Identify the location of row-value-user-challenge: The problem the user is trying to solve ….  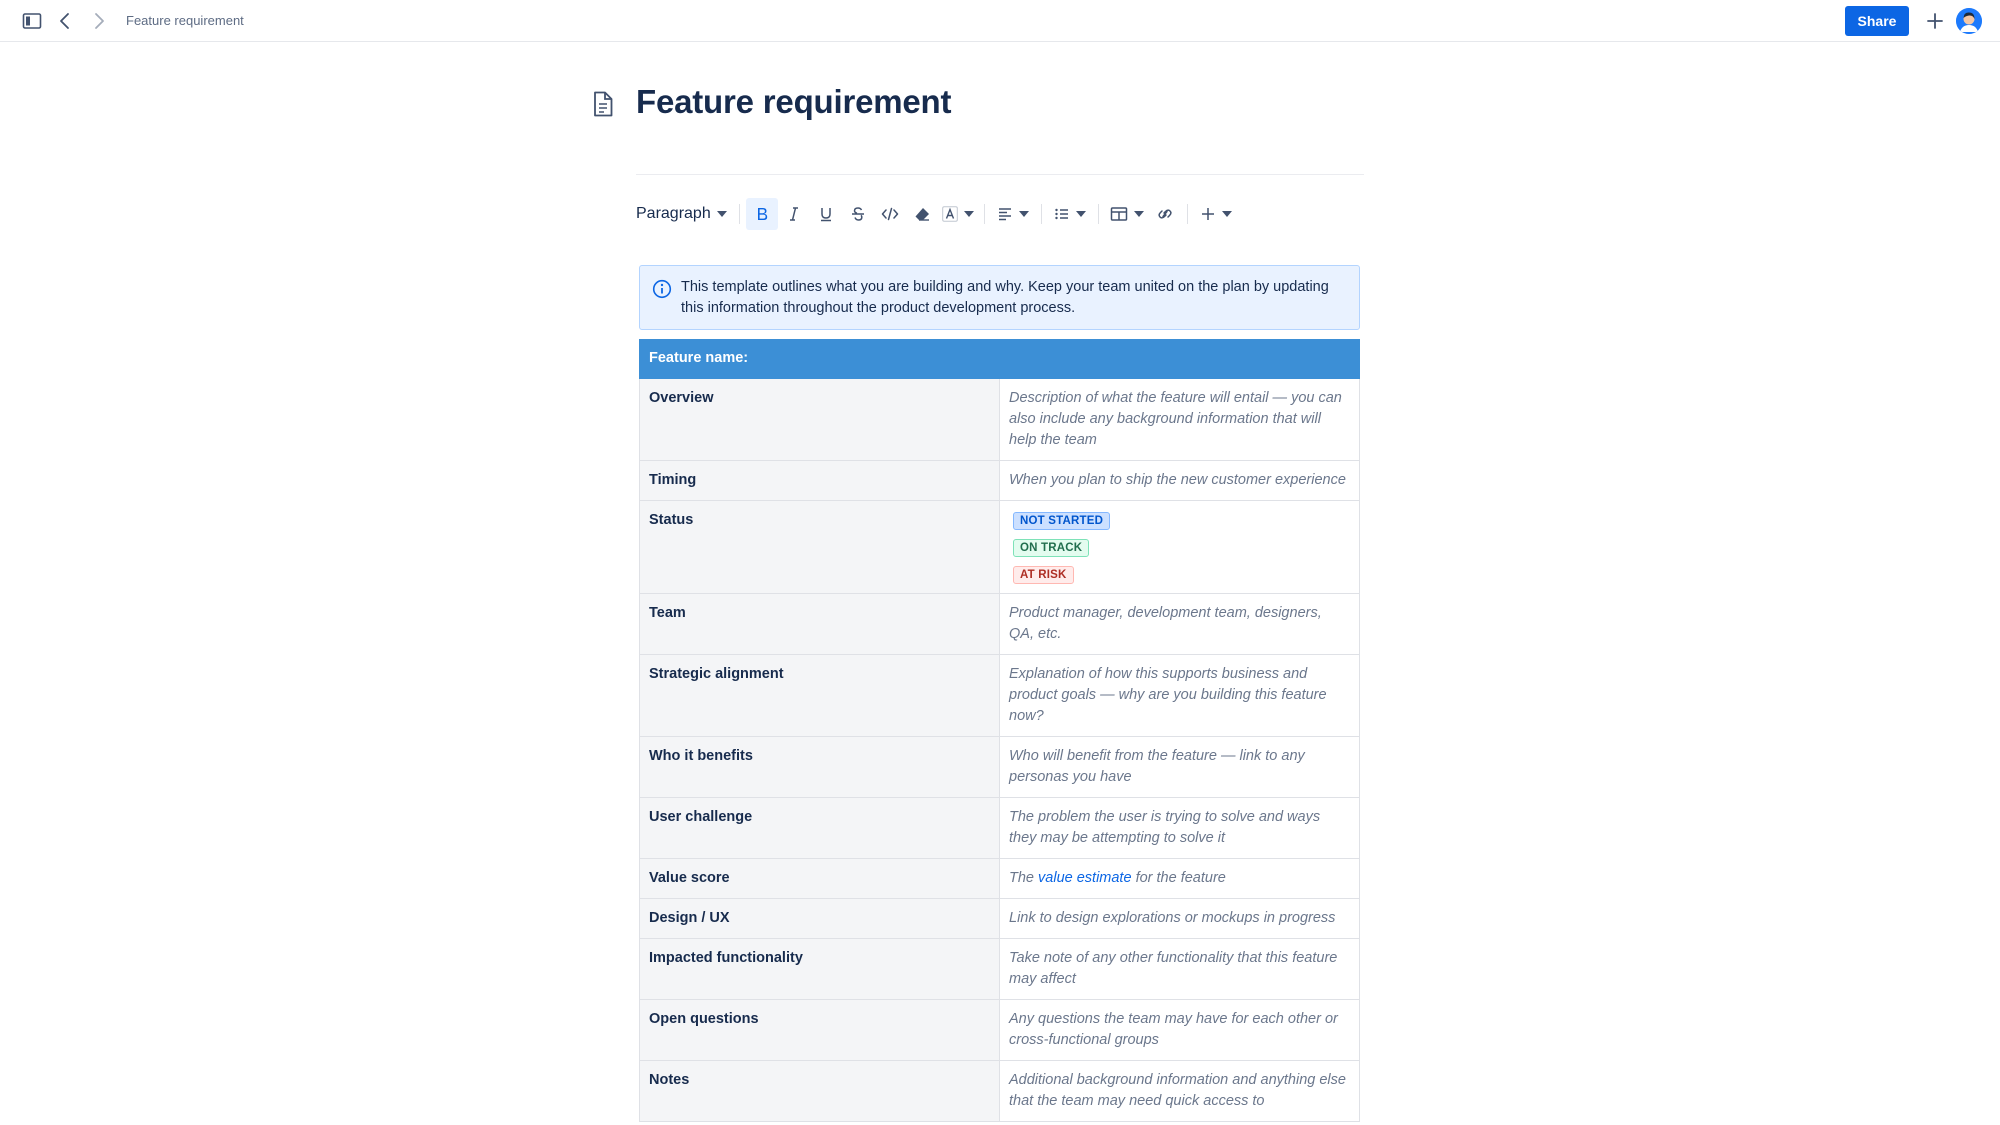
(1179, 828).